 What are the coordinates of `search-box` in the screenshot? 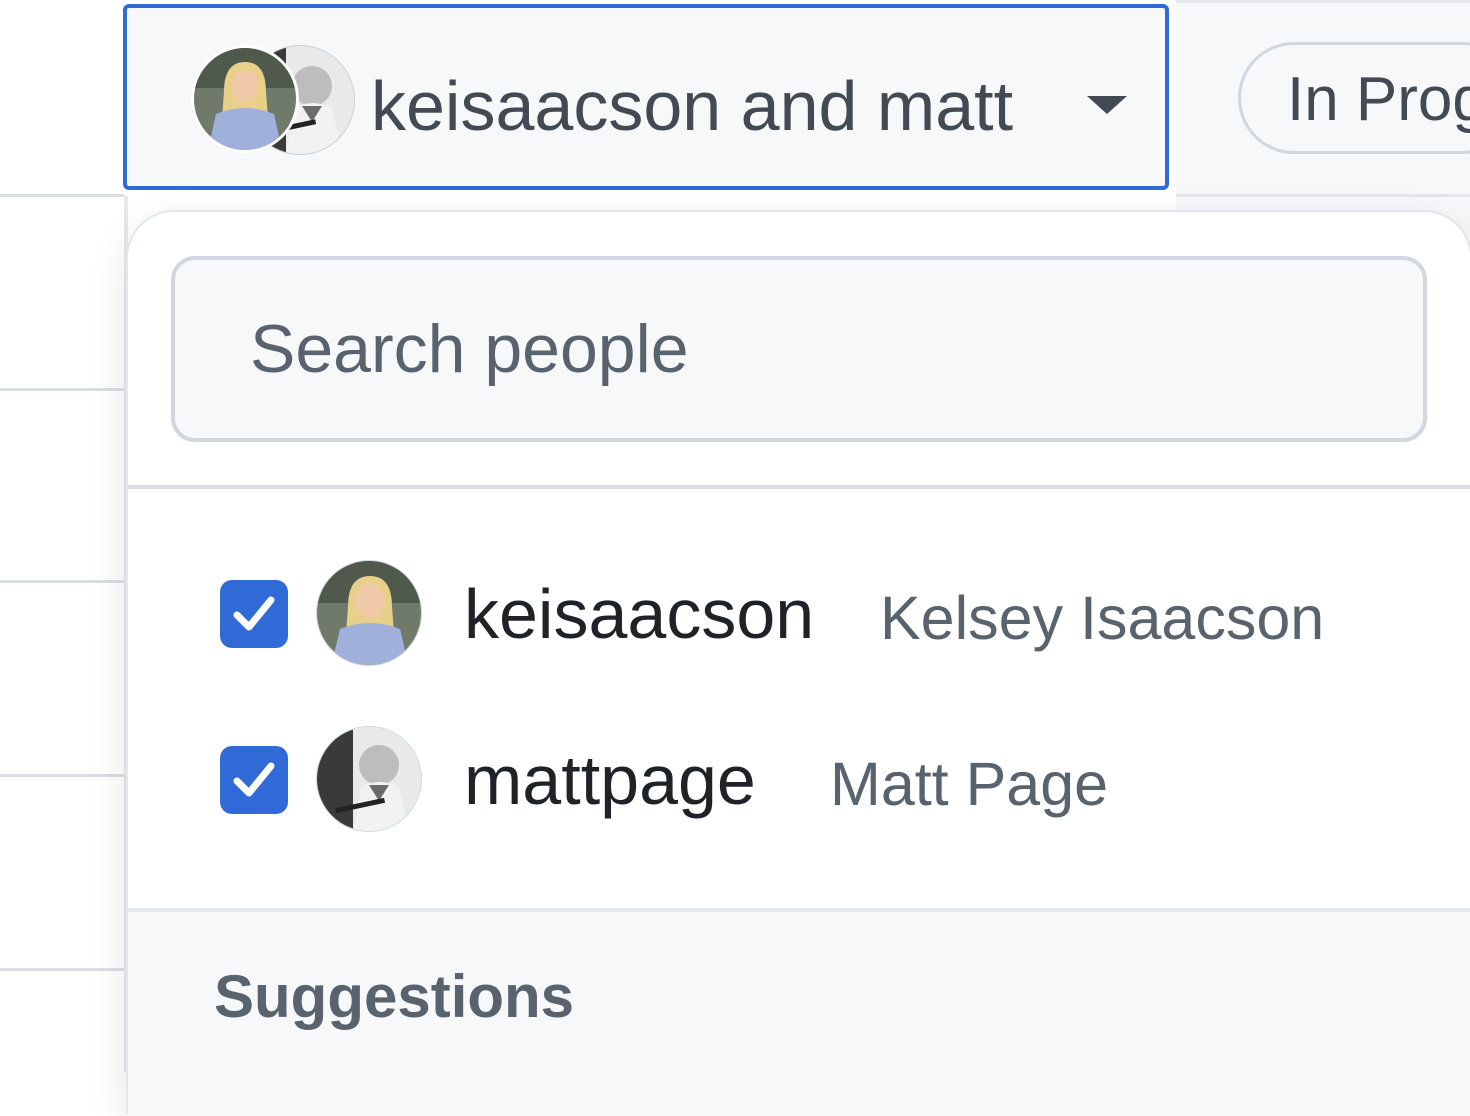 It's located at (799, 349).